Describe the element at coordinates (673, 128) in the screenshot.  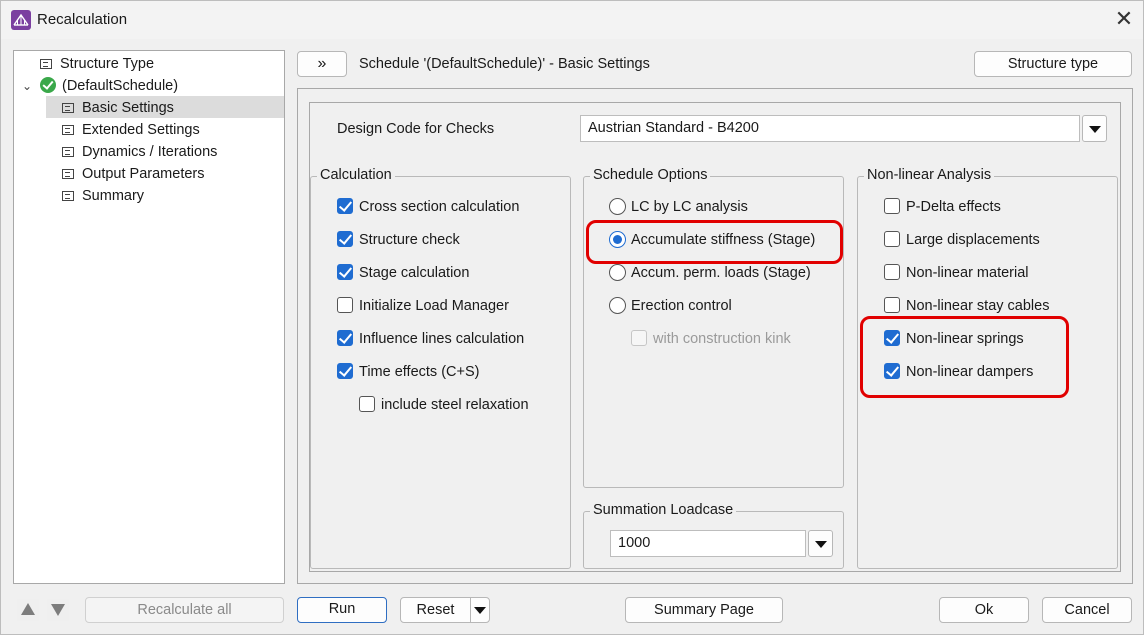
I see `design-code-value: Austrian Standard - B4200` at that location.